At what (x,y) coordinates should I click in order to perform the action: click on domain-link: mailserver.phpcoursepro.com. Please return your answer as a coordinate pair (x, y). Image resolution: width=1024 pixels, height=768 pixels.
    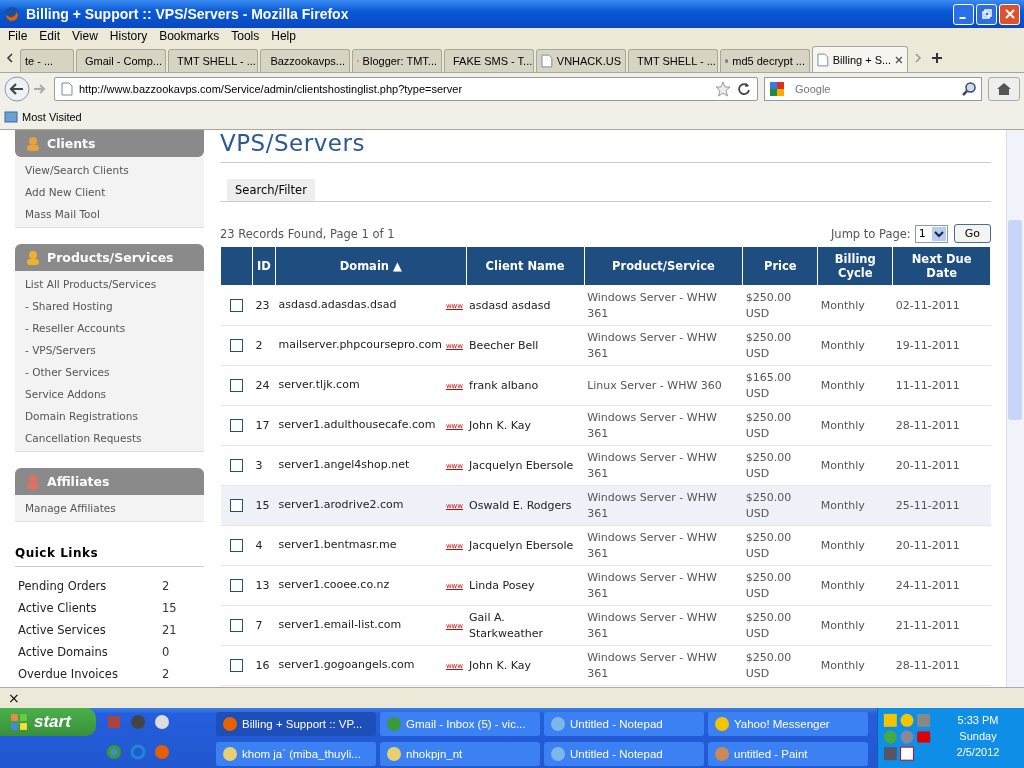
    Looking at the image, I should click on (360, 345).